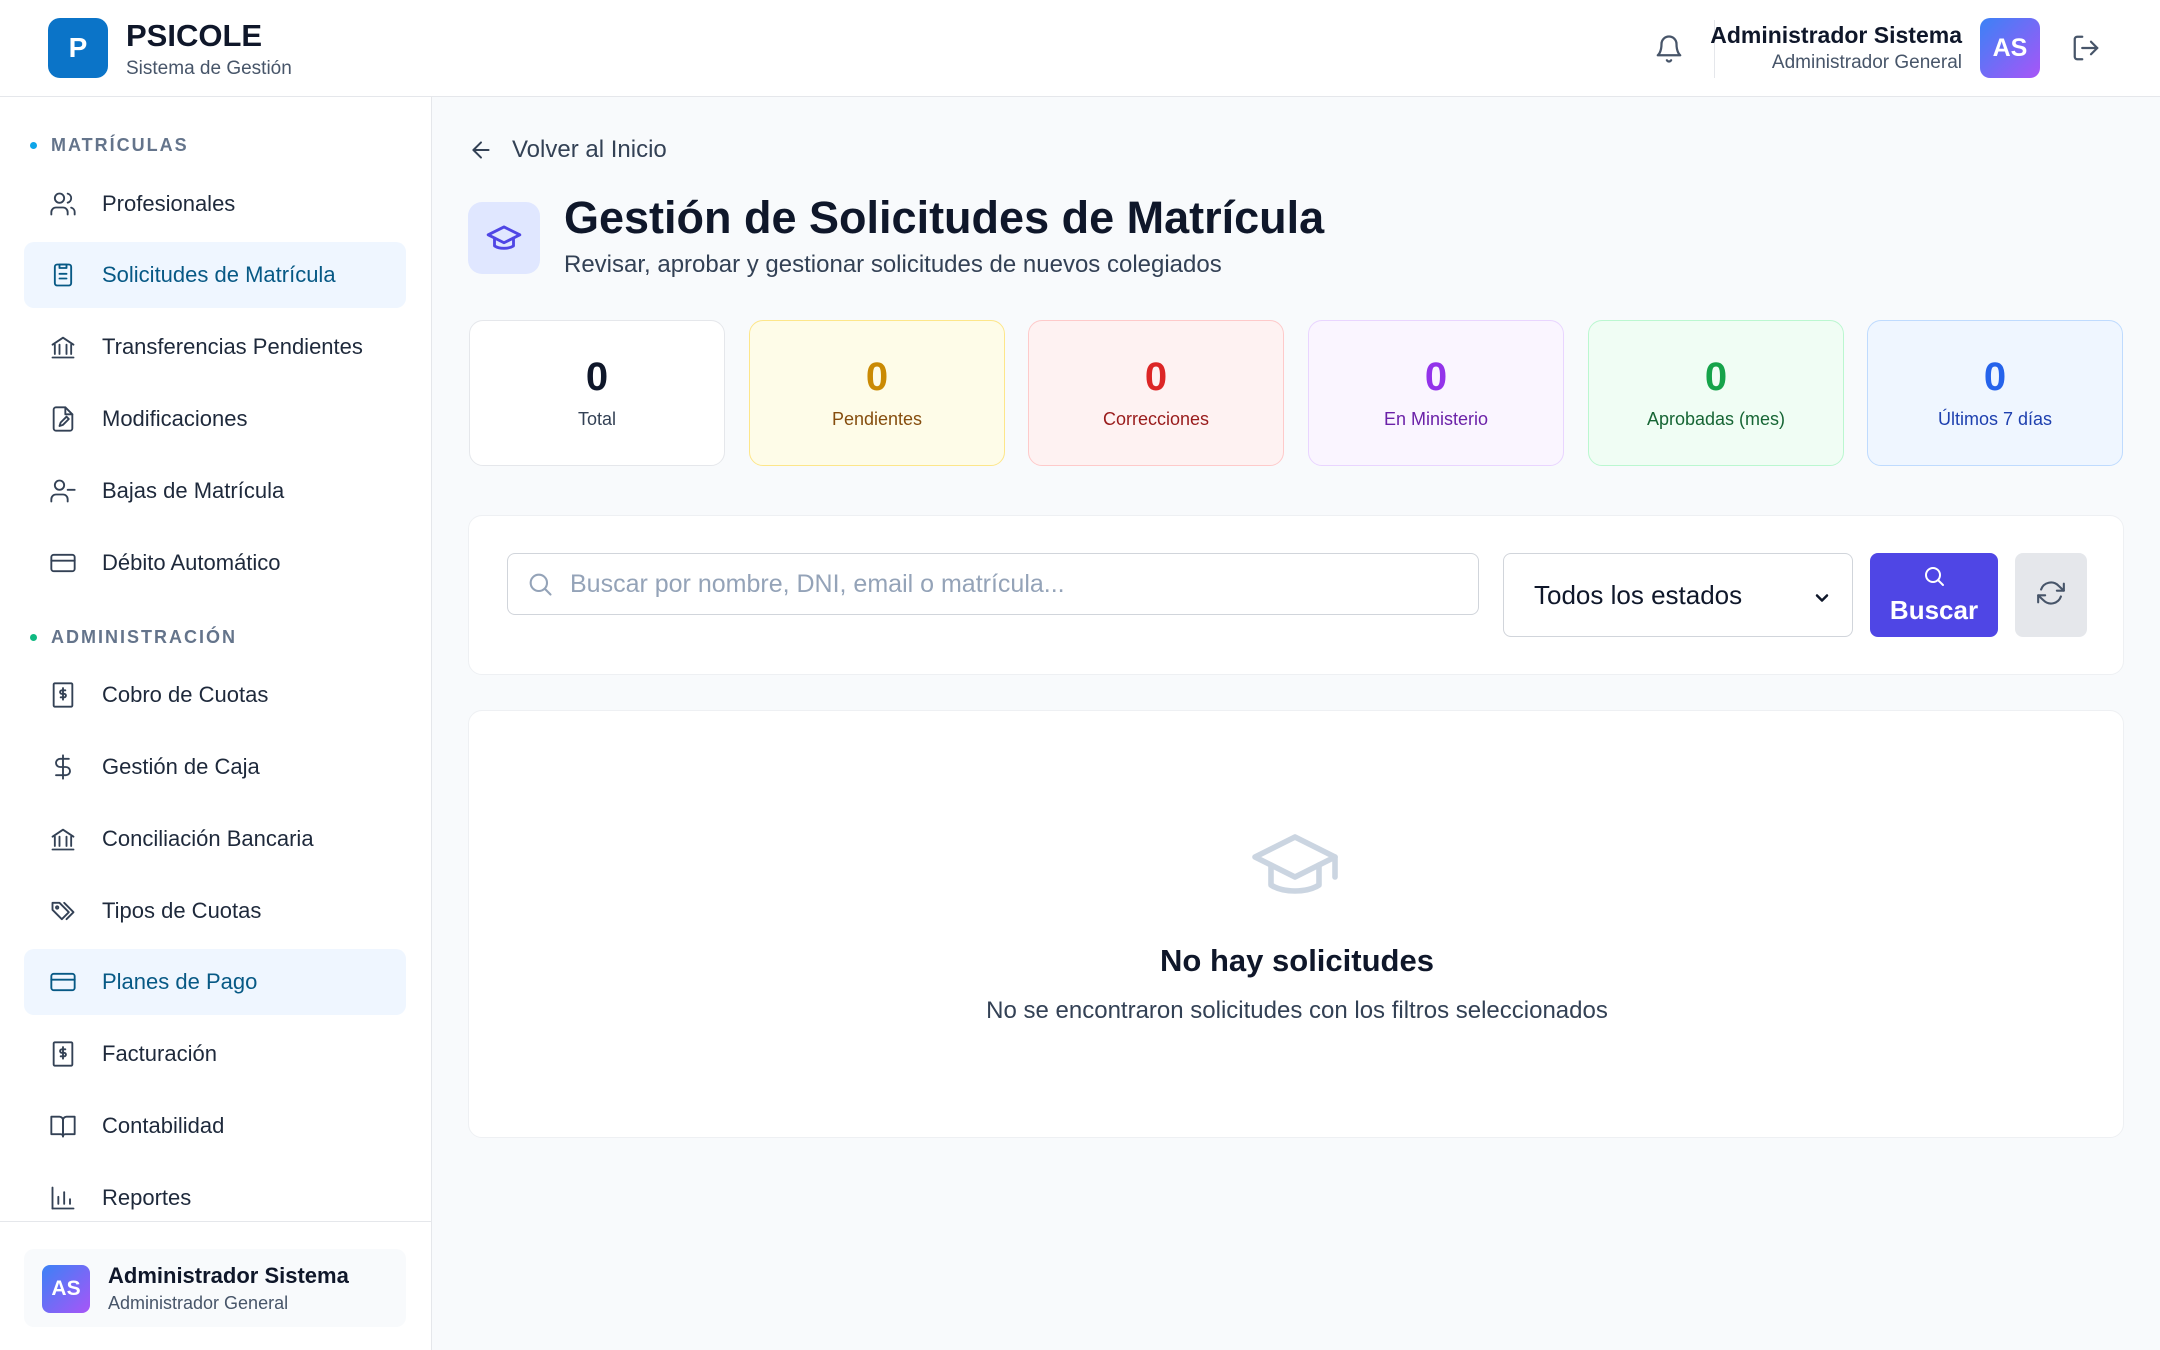  Describe the element at coordinates (597, 418) in the screenshot. I see `stat-label: Total` at that location.